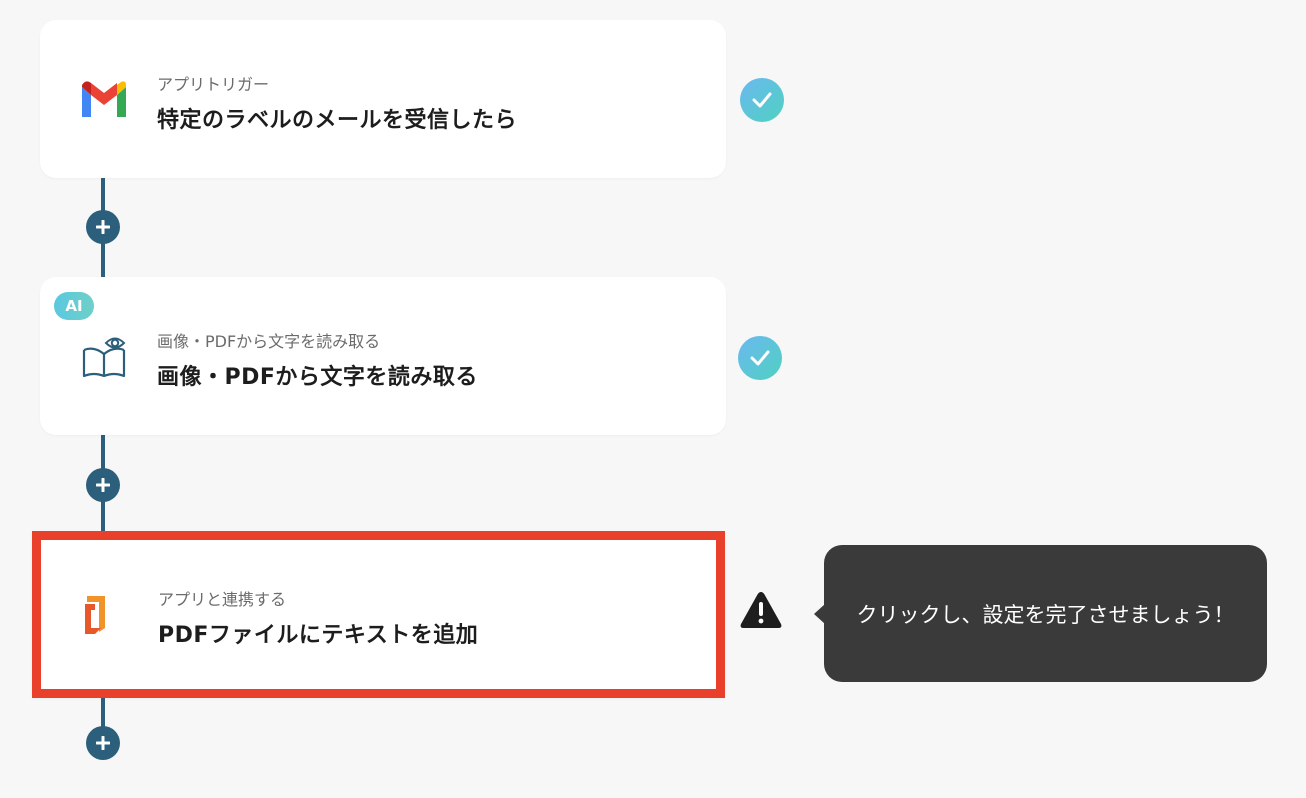 The height and width of the screenshot is (798, 1306). Describe the element at coordinates (269, 341) in the screenshot. I see `step-subtitle: 画像・PDFから文字を読み取る` at that location.